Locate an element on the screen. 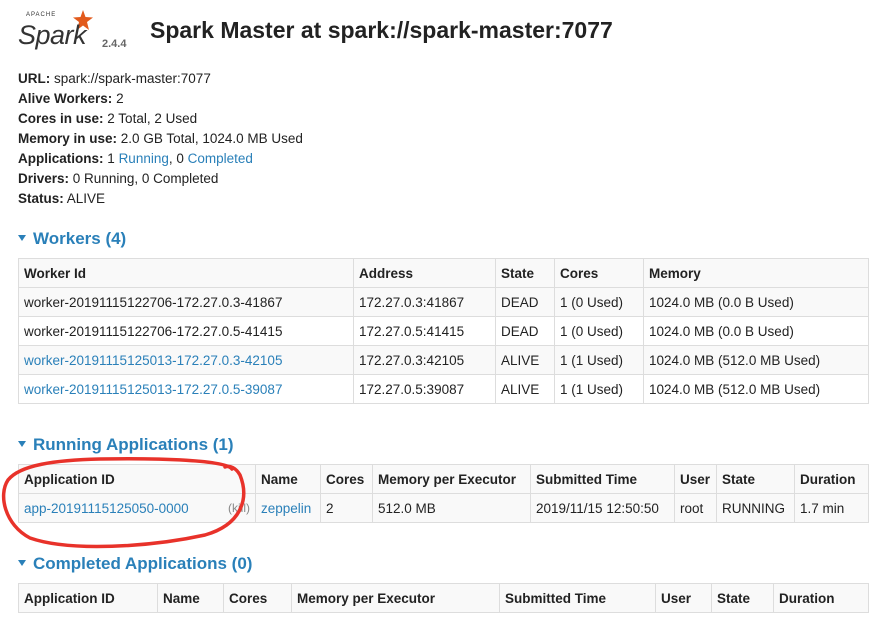 This screenshot has width=881, height=642. address-cell: 172.27.0.5:41415 is located at coordinates (424, 331).